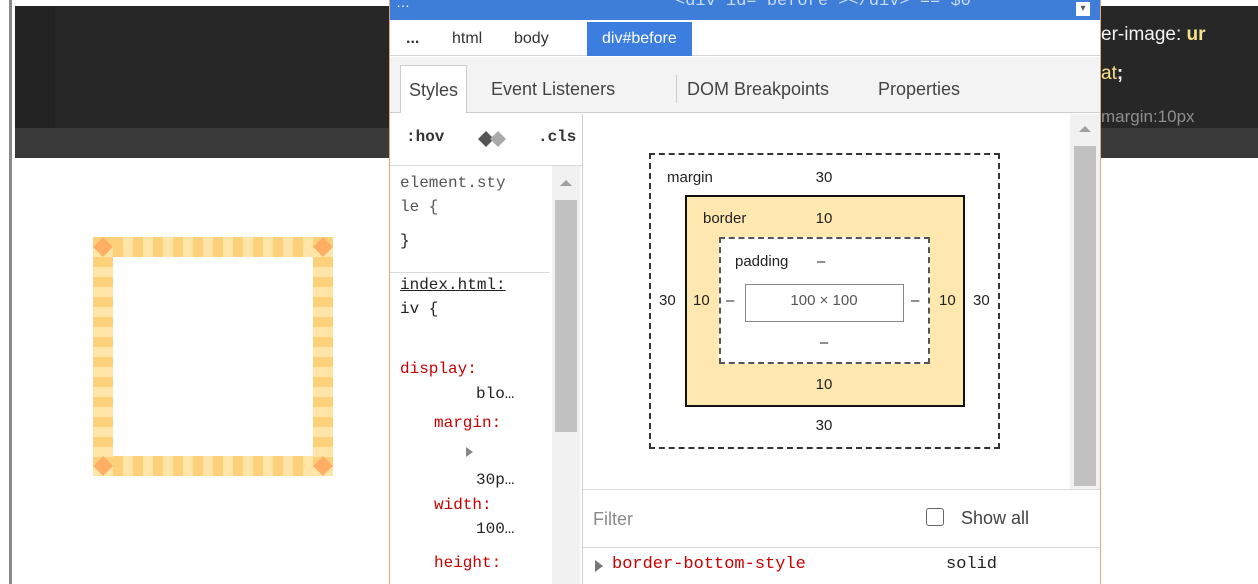 The image size is (1258, 584). I want to click on prop-margin-name: margin:, so click(467, 423).